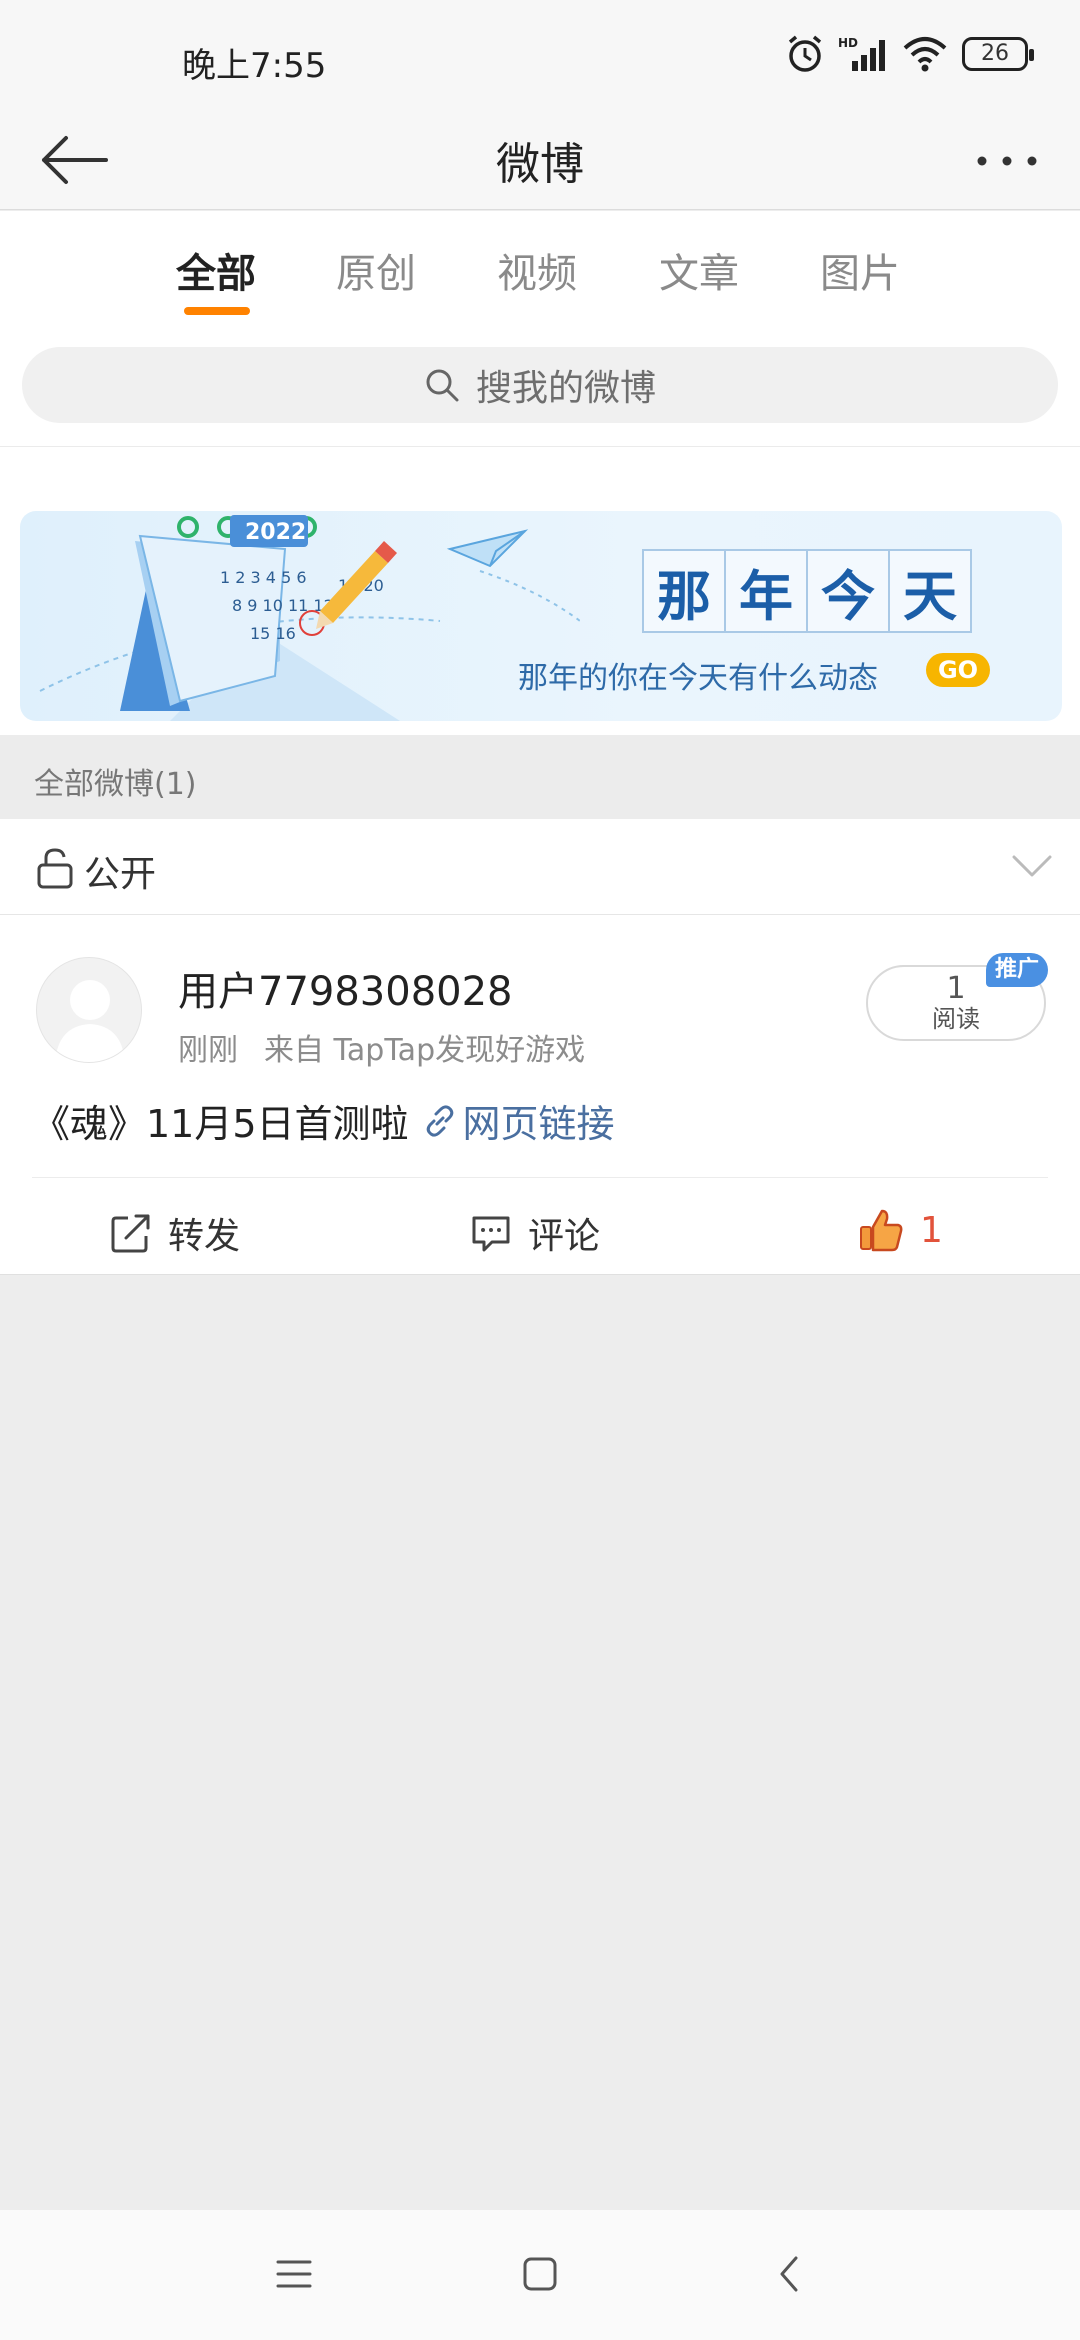 This screenshot has height=2340, width=1080. What do you see at coordinates (538, 1124) in the screenshot?
I see `web-link-label: 网页链接` at bounding box center [538, 1124].